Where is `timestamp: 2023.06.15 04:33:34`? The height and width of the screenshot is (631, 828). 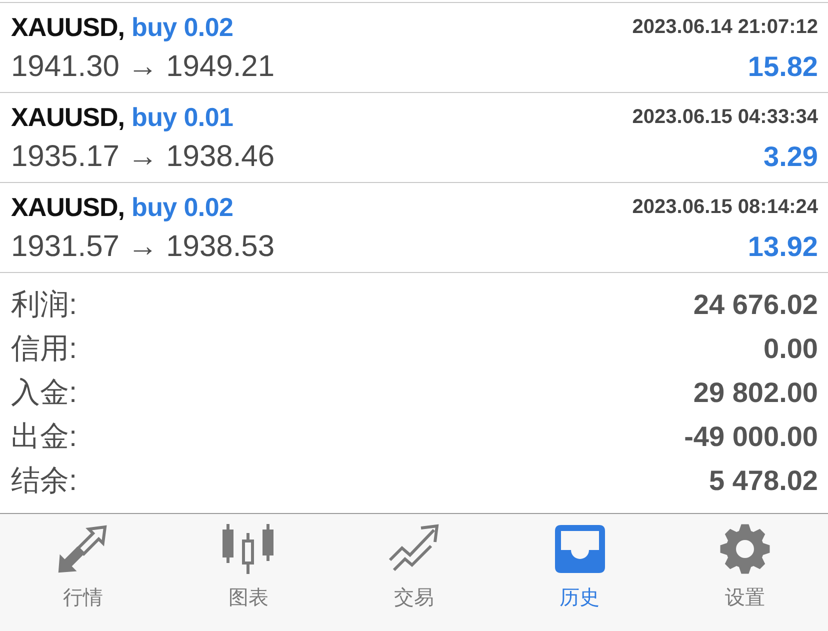
timestamp: 2023.06.15 04:33:34 is located at coordinates (725, 117).